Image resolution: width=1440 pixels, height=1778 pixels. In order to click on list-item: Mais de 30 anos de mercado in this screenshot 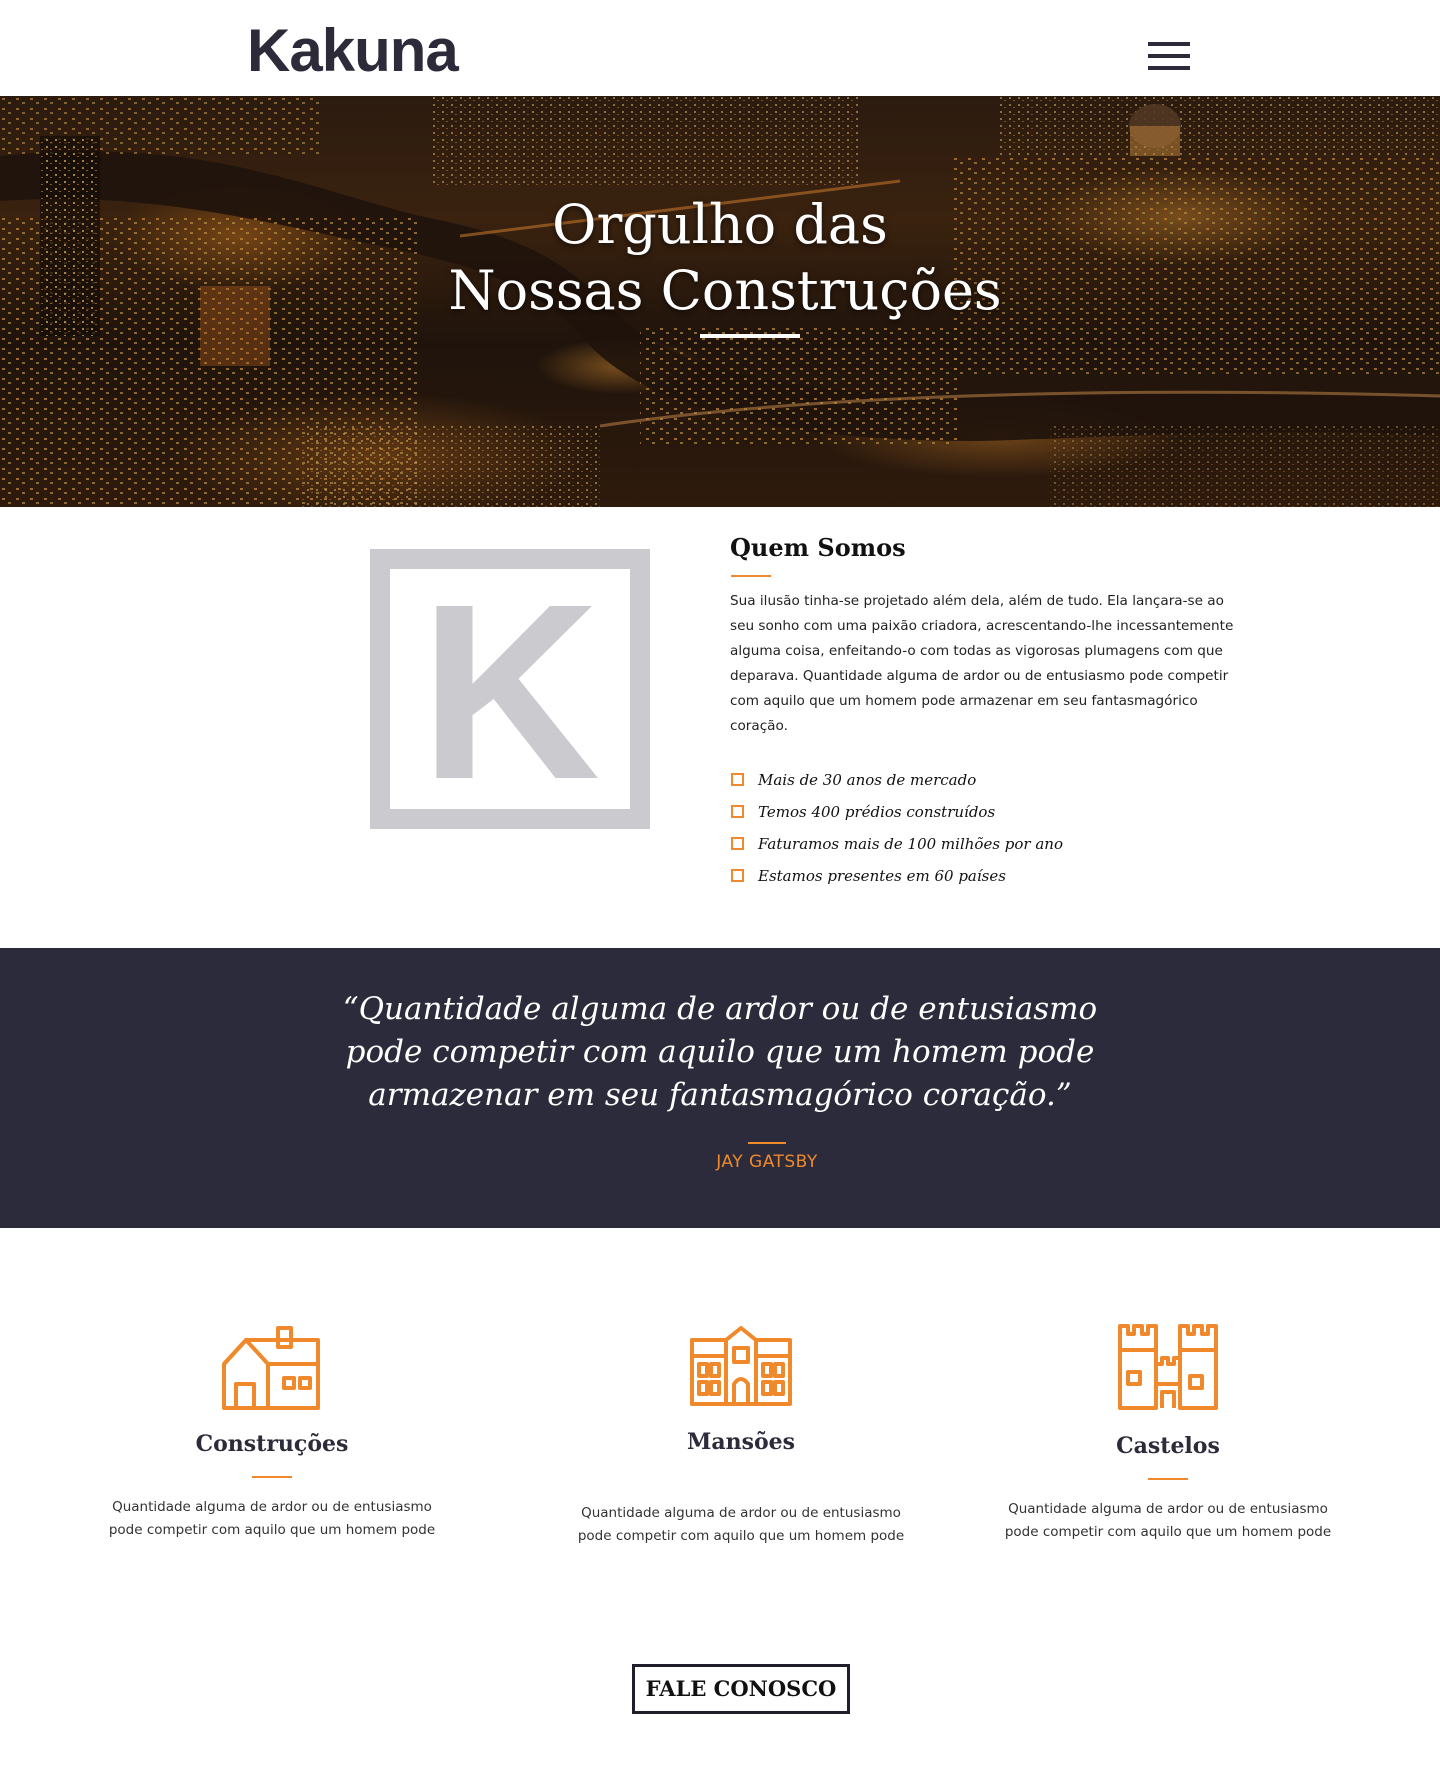, I will do `click(896, 784)`.